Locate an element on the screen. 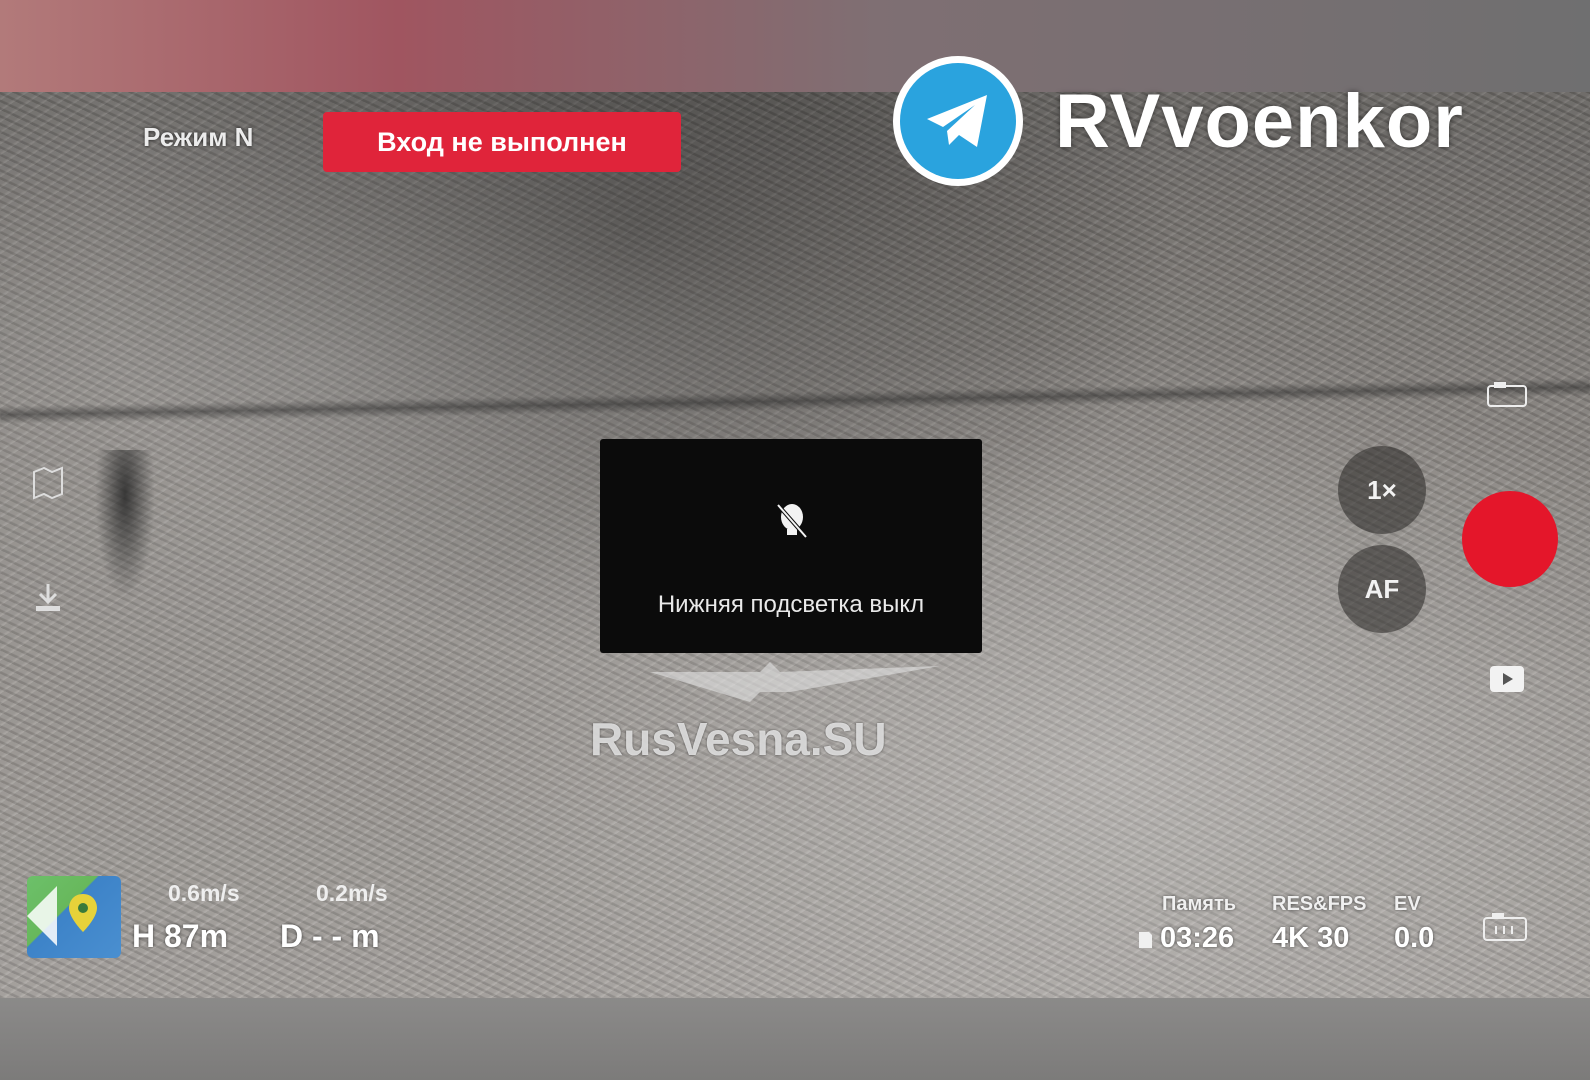 This screenshot has width=1590, height=1080. login-status-badge: Вход не выполнен is located at coordinates (502, 142).